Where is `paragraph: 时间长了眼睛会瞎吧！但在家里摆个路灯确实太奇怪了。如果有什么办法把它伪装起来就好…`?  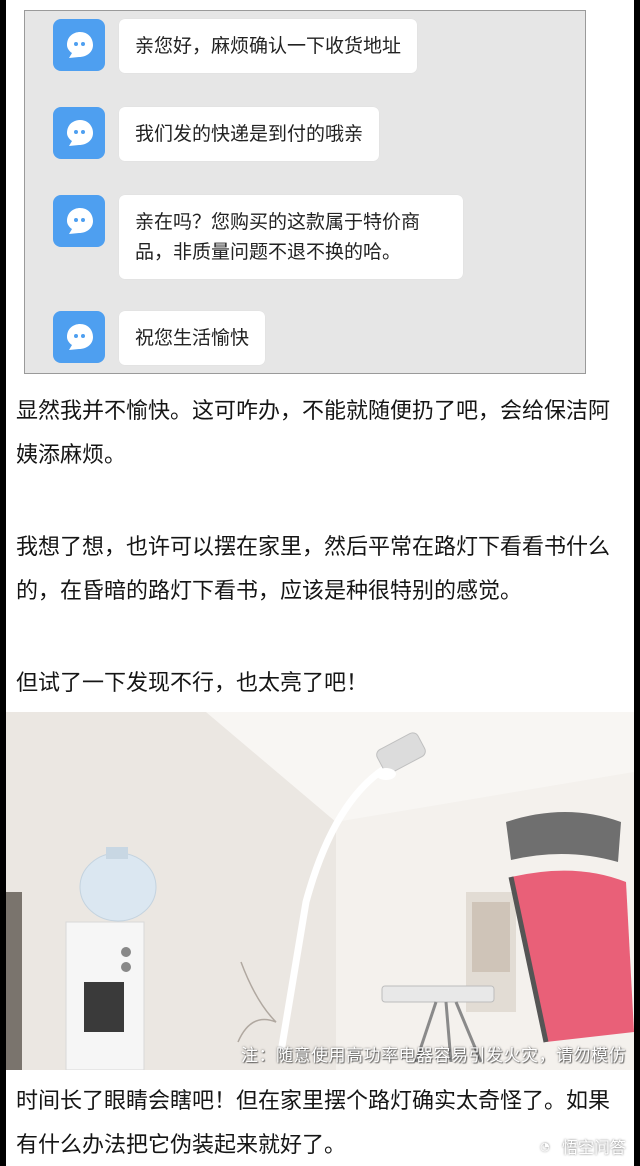
paragraph: 时间长了眼睛会瞎吧！但在家里摆个路灯确实太奇怪了。如果有什么办法把它伪装起来就好… is located at coordinates (313, 1123).